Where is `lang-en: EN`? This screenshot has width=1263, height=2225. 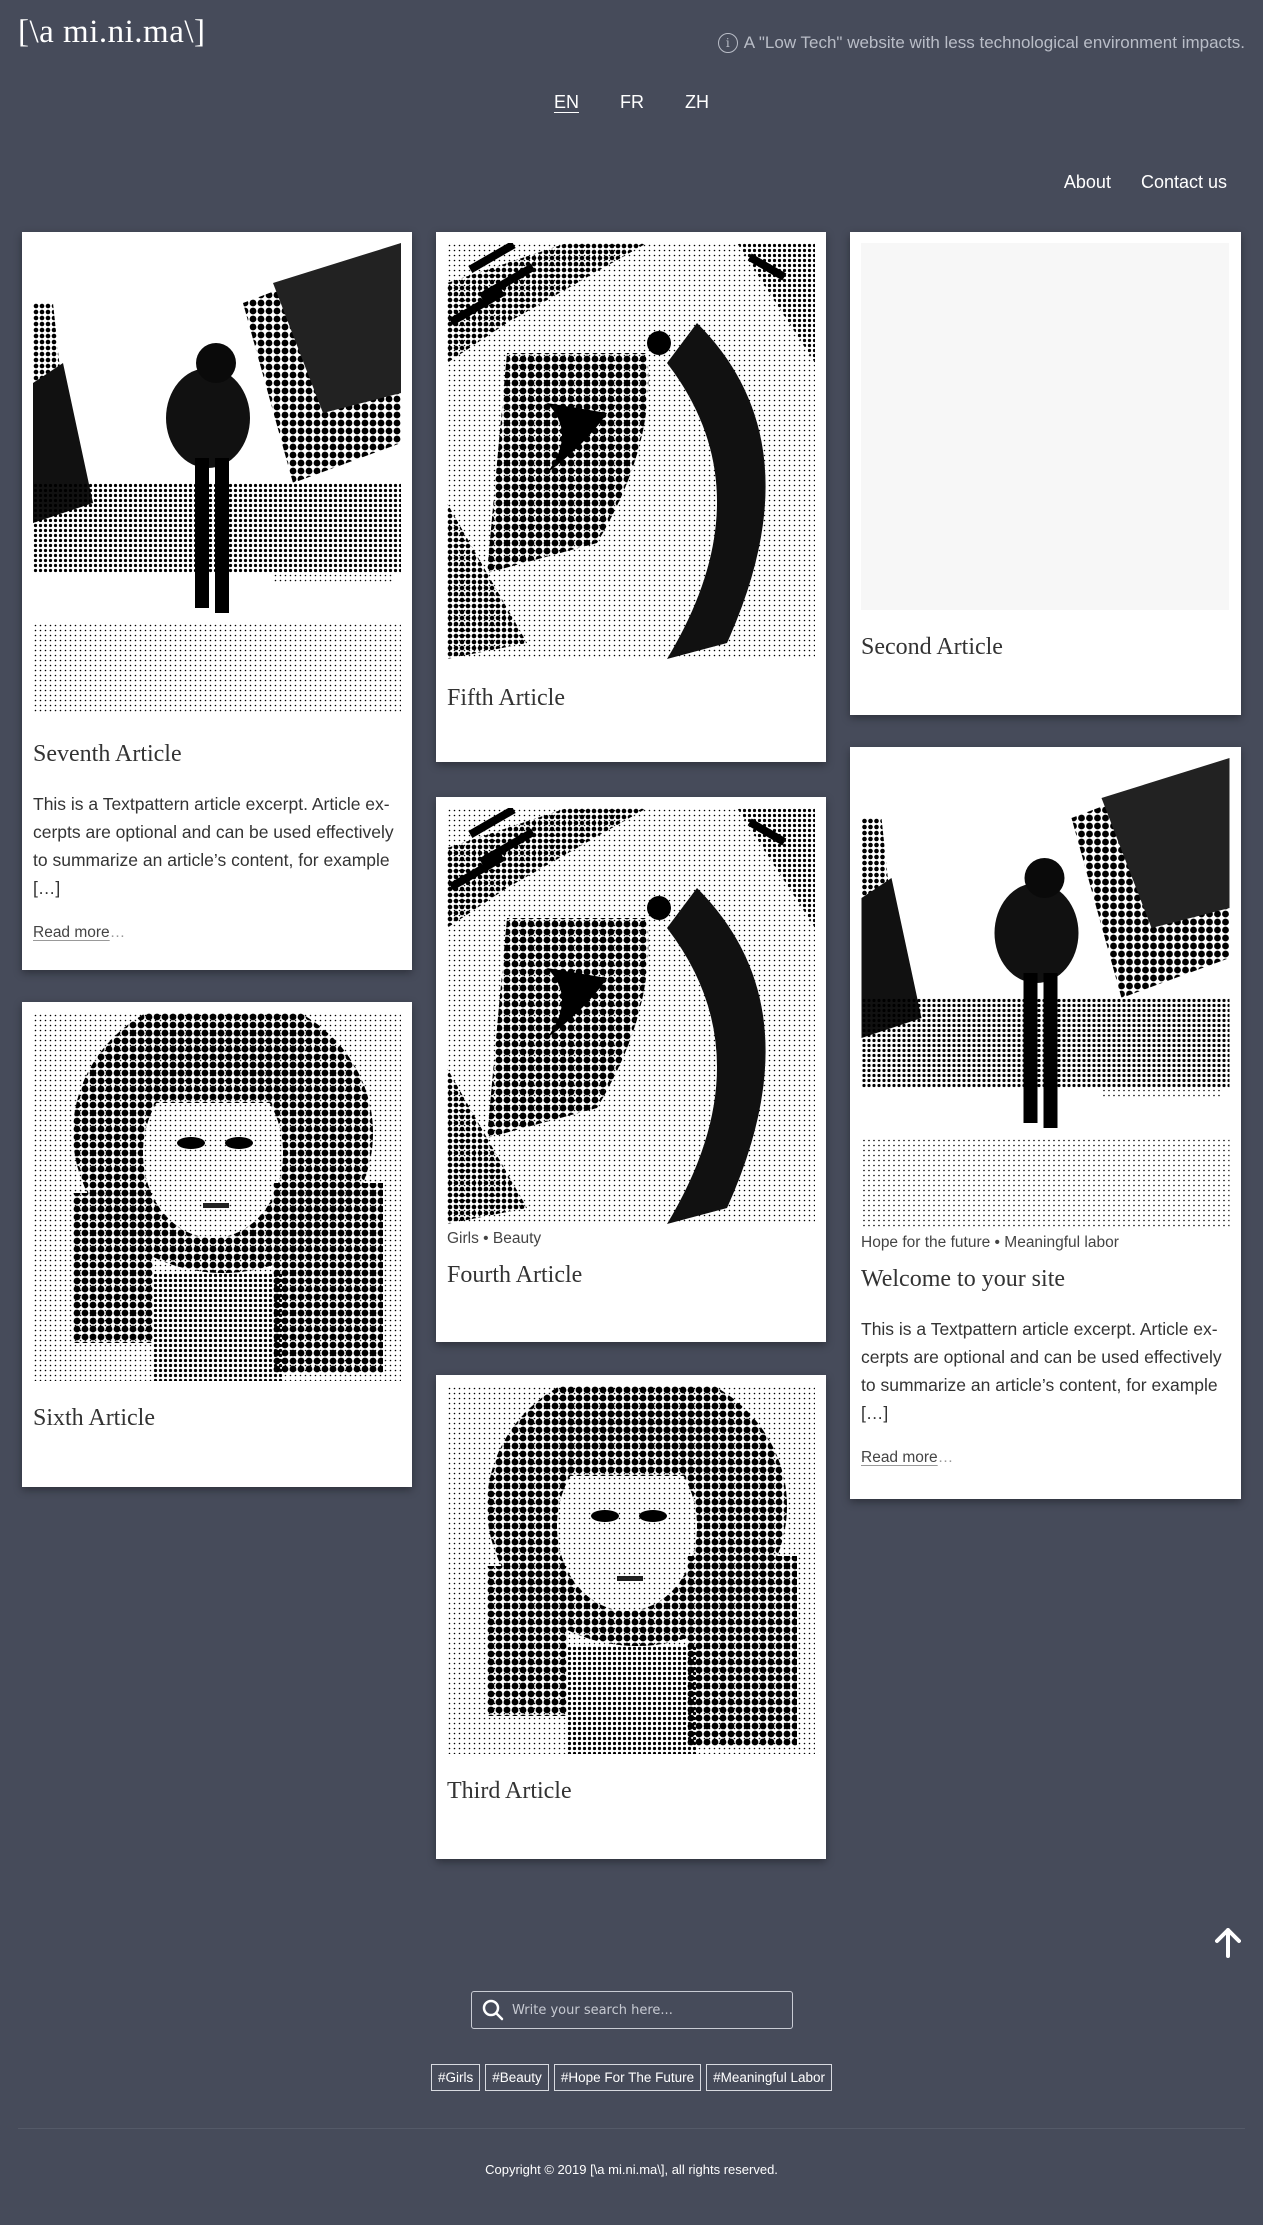
lang-en: EN is located at coordinates (566, 102).